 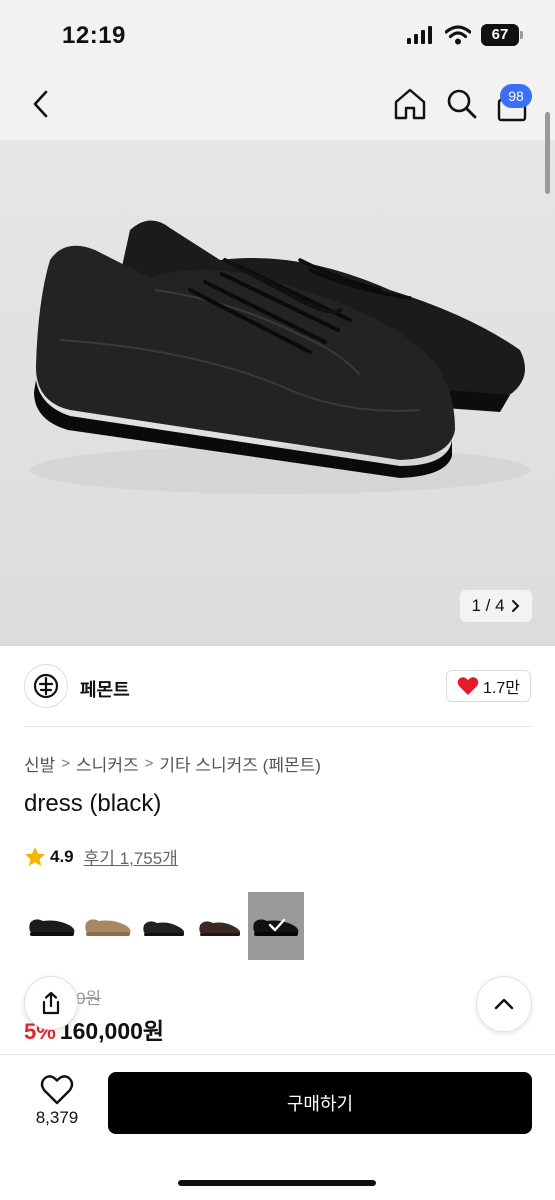 I want to click on brand-like-button: 1.7만, so click(x=488, y=686).